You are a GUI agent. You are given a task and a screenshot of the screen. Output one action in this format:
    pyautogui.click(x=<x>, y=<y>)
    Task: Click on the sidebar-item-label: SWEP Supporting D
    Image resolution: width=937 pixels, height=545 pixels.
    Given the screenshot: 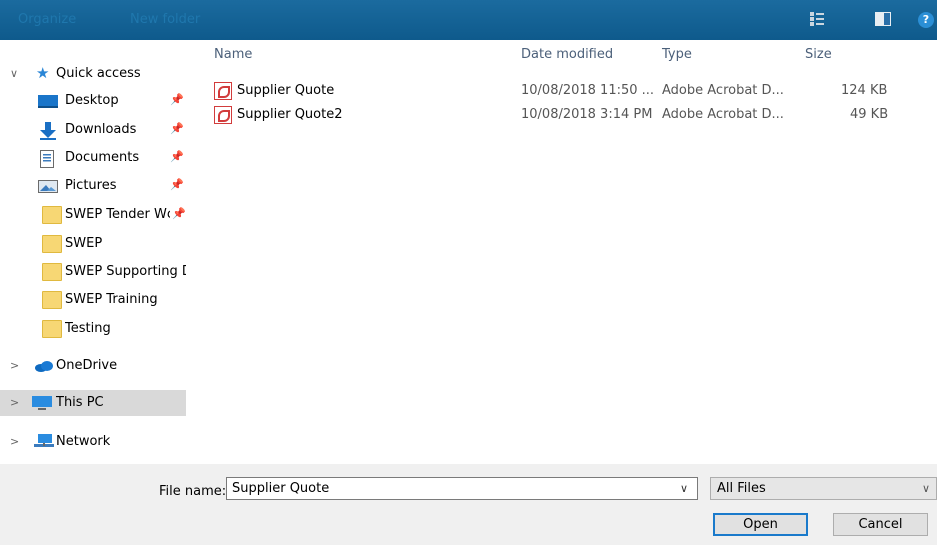 What is the action you would take?
    pyautogui.click(x=125, y=271)
    